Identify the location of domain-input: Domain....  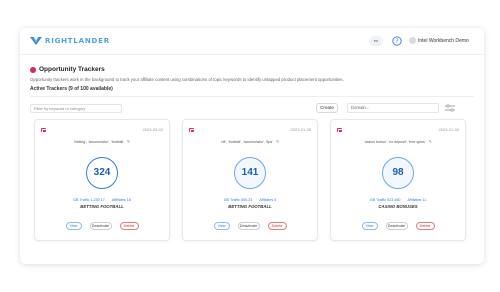
(393, 108).